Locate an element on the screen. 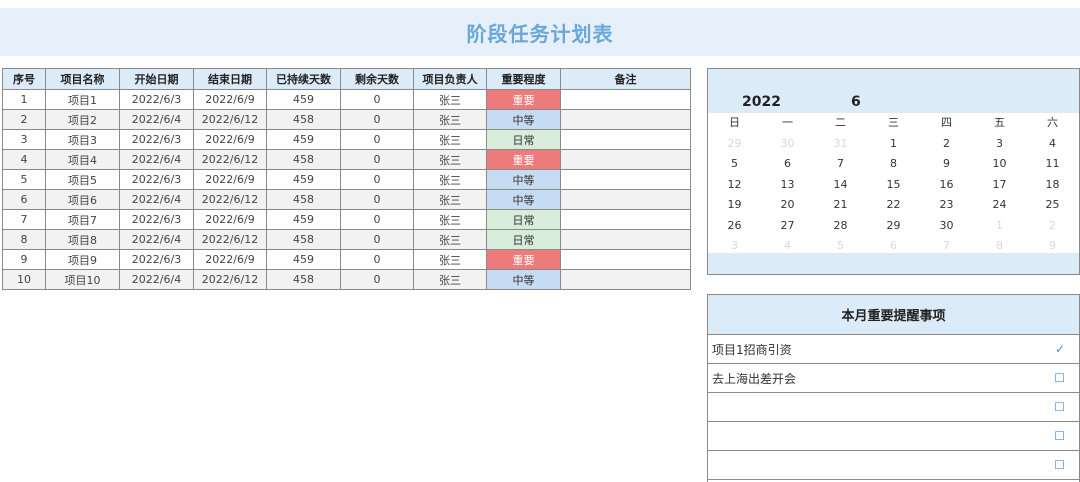 The width and height of the screenshot is (1080, 482). table-cell: 项目9 is located at coordinates (82, 259).